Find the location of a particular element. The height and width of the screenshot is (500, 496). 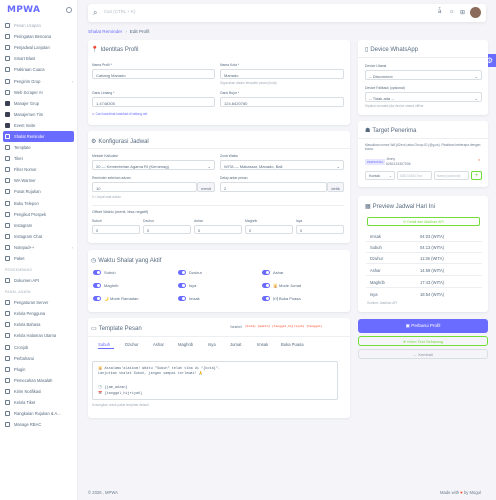

sidebar-item: Plugin is located at coordinates (38, 369).